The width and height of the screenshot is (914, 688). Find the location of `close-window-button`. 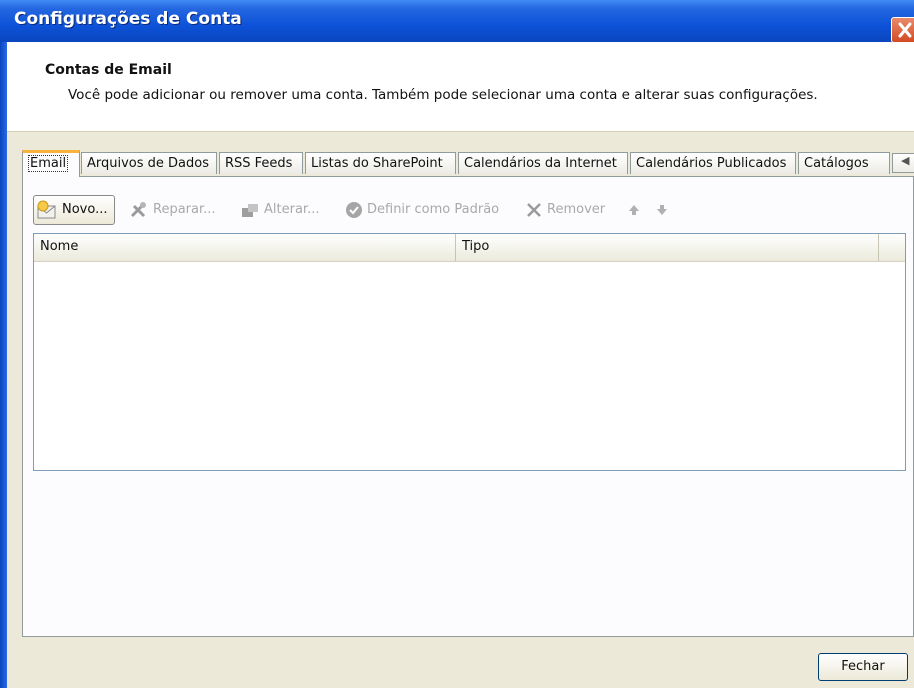

close-window-button is located at coordinates (902, 30).